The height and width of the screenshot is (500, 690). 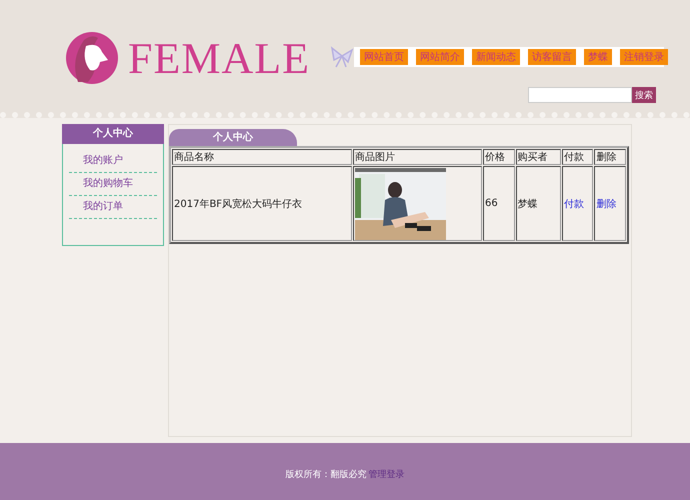 What do you see at coordinates (552, 57) in the screenshot?
I see `nav-link: 访客留言` at bounding box center [552, 57].